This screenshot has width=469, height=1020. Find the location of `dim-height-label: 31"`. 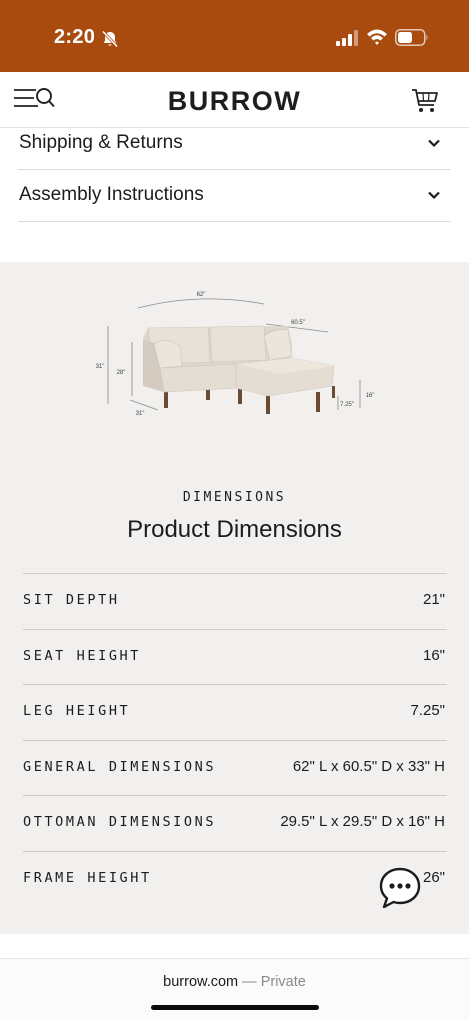

dim-height-label: 31" is located at coordinates (100, 367).